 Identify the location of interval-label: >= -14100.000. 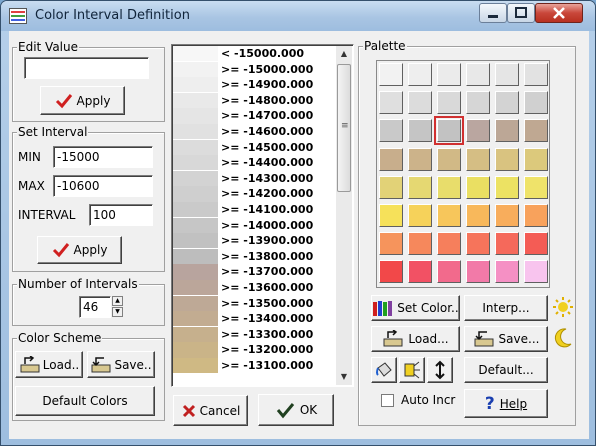
(267, 209).